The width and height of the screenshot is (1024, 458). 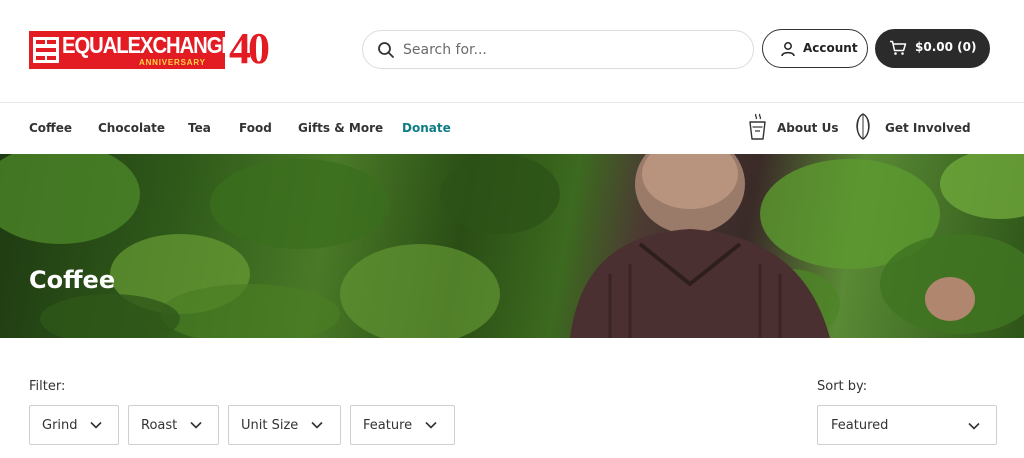 What do you see at coordinates (148, 45) in the screenshot?
I see `logo-wordmark: EQUALEXCHANGE` at bounding box center [148, 45].